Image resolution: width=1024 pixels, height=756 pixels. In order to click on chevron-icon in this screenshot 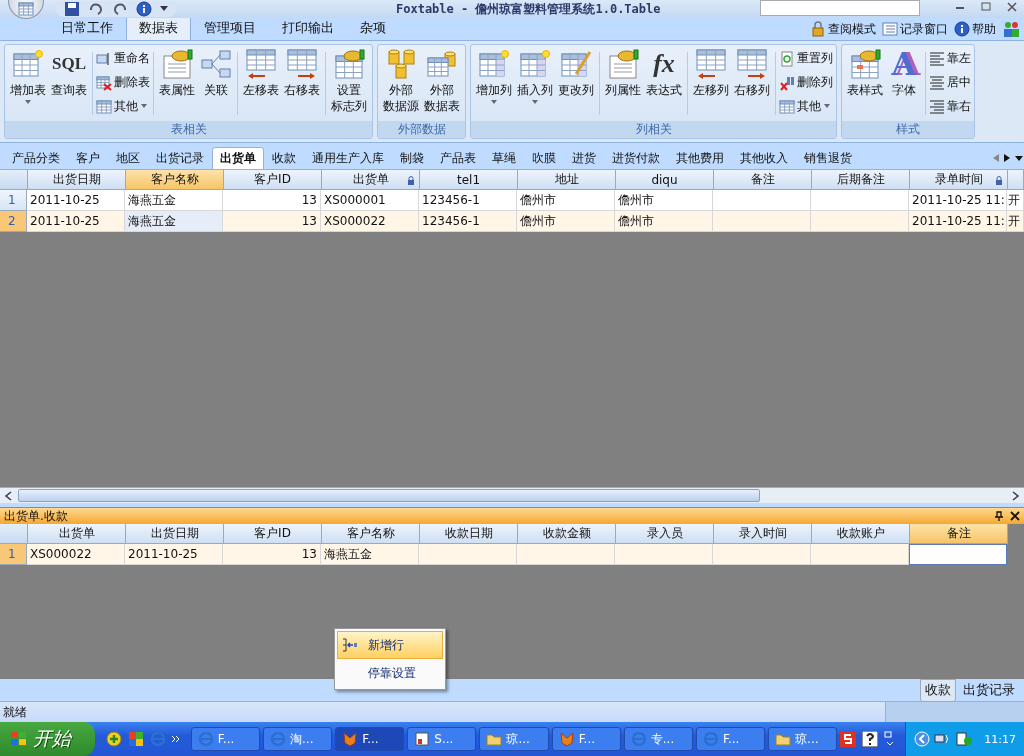, I will do `click(175, 739)`.